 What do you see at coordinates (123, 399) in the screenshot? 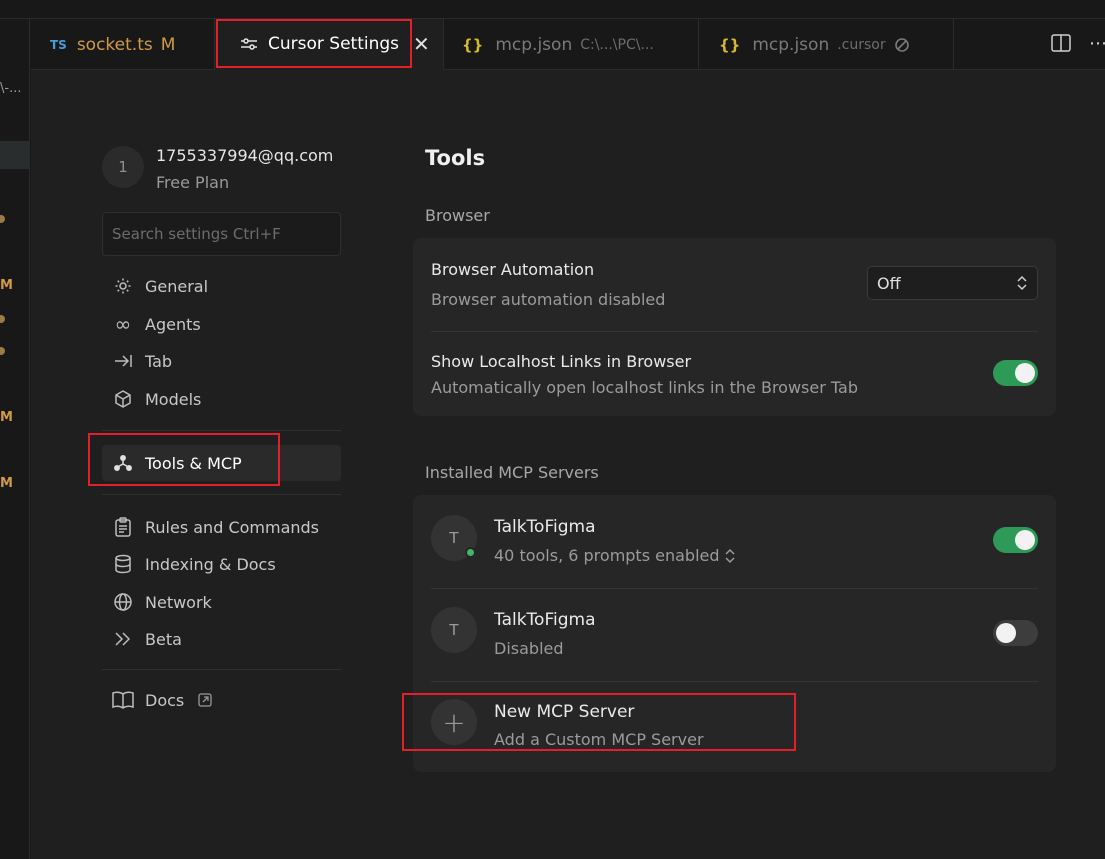
I see `cube-icon` at bounding box center [123, 399].